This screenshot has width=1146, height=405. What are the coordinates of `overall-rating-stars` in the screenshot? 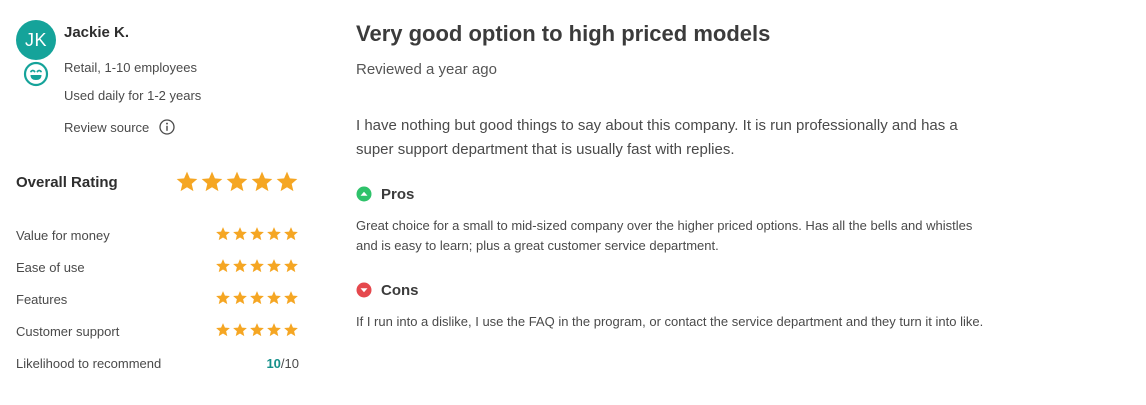 It's located at (237, 182).